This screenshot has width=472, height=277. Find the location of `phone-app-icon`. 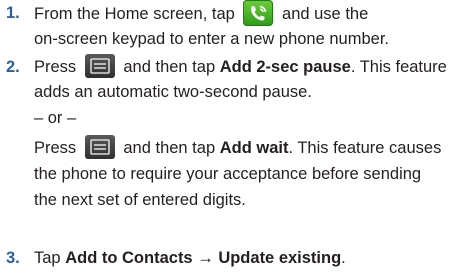

phone-app-icon is located at coordinates (258, 13).